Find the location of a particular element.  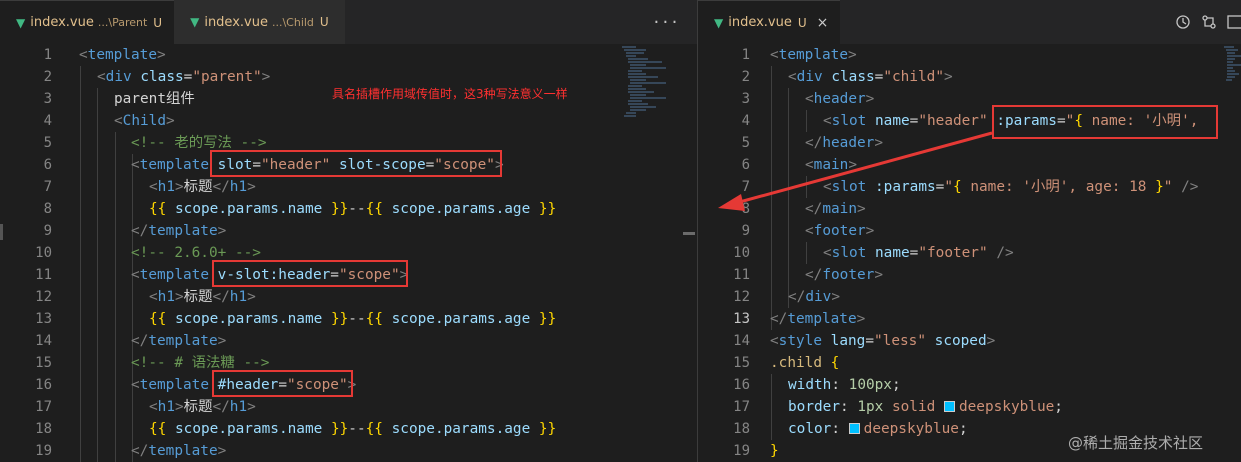

left-gutter-marker is located at coordinates (1, 232).